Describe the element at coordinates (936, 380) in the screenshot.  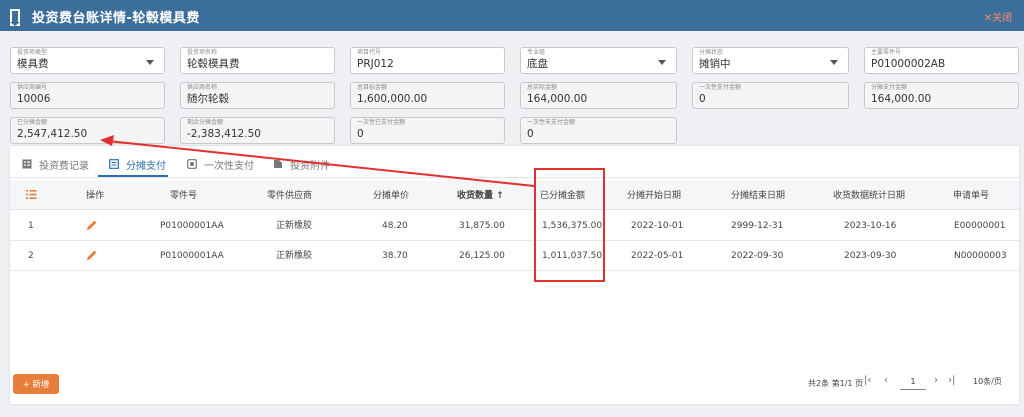
I see `next-page-button: ›` at that location.